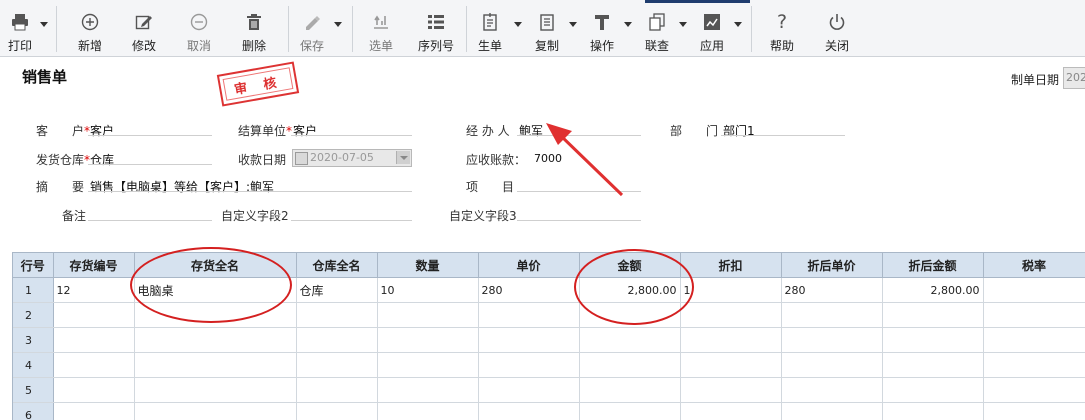 The height and width of the screenshot is (420, 1085). What do you see at coordinates (33, 390) in the screenshot?
I see `row-number: 5` at bounding box center [33, 390].